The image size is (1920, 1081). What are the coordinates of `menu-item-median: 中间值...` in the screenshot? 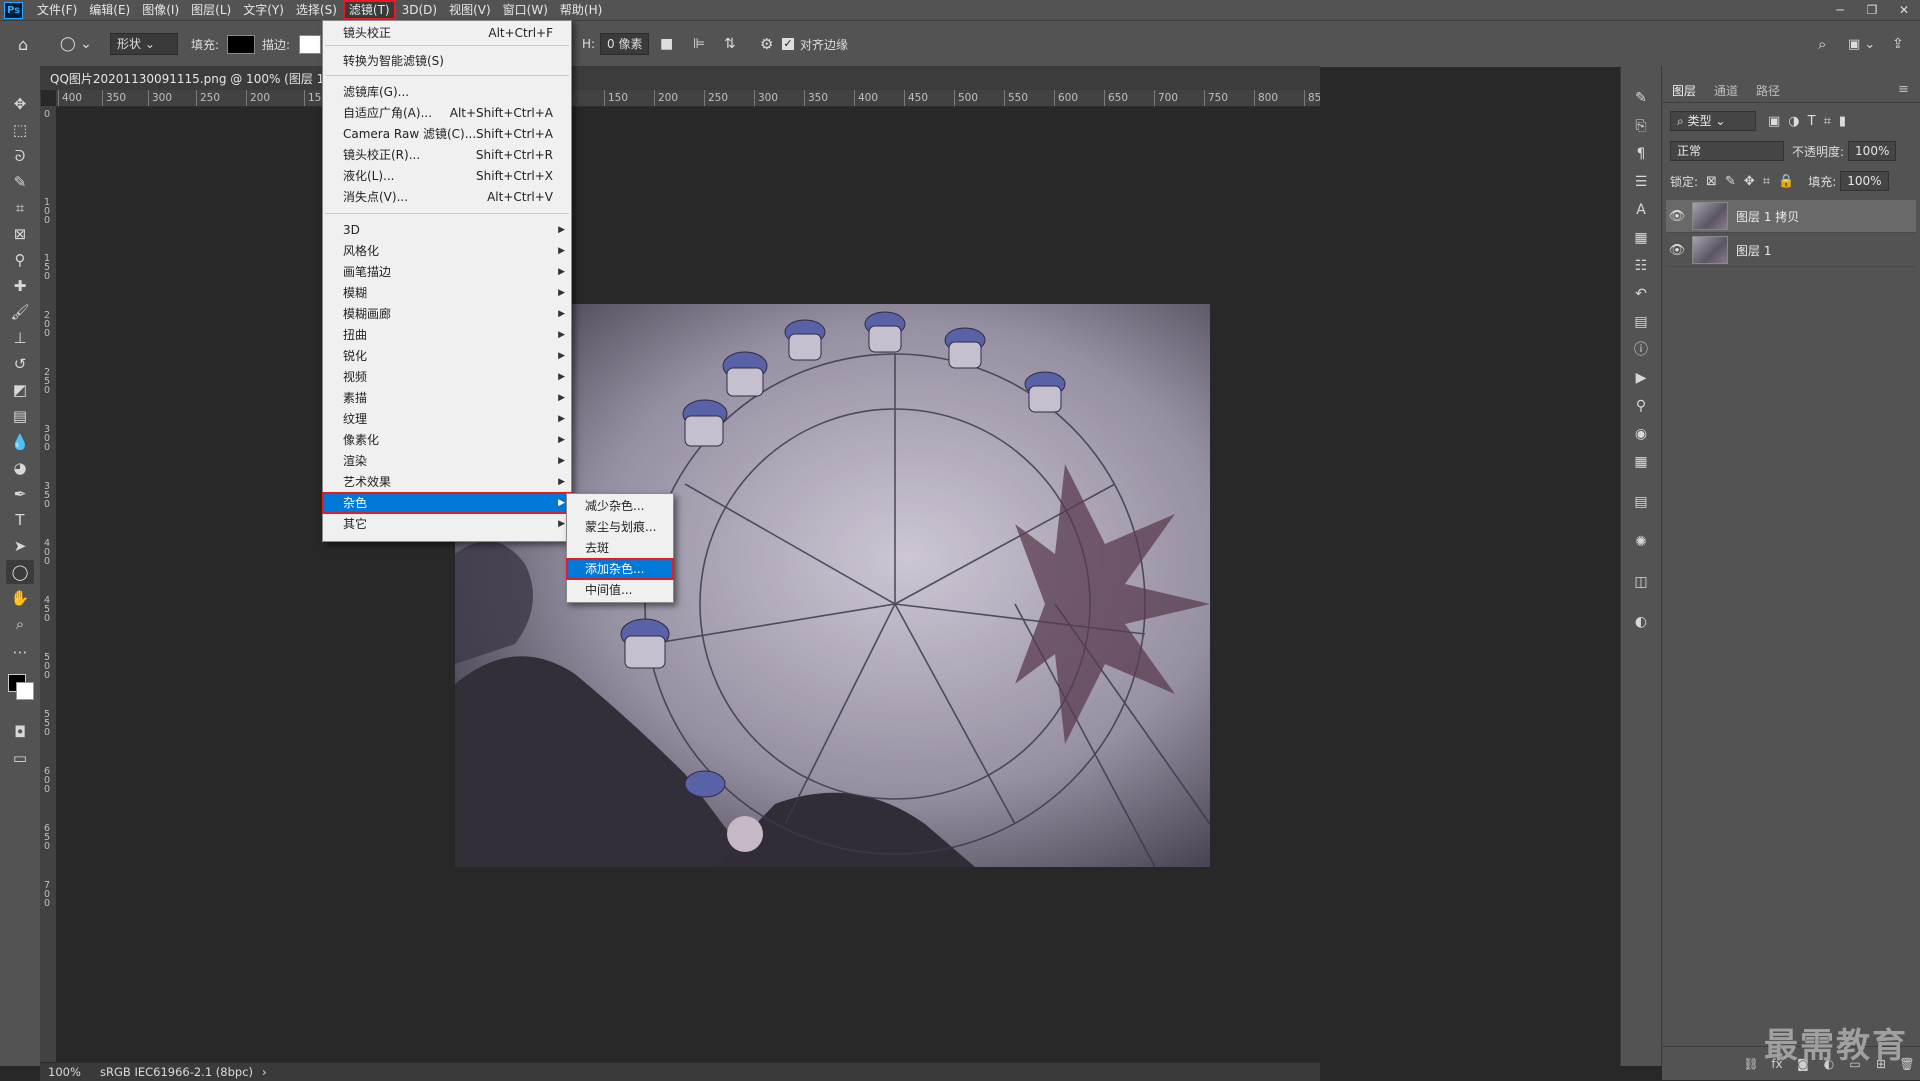 It's located at (620, 590).